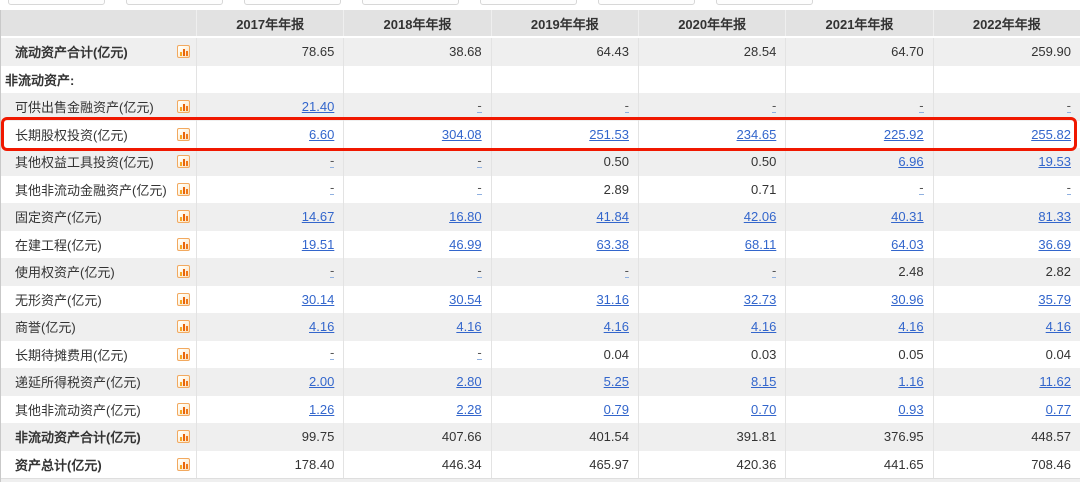 The width and height of the screenshot is (1080, 482). What do you see at coordinates (1054, 216) in the screenshot?
I see `value-link: 81.33` at bounding box center [1054, 216].